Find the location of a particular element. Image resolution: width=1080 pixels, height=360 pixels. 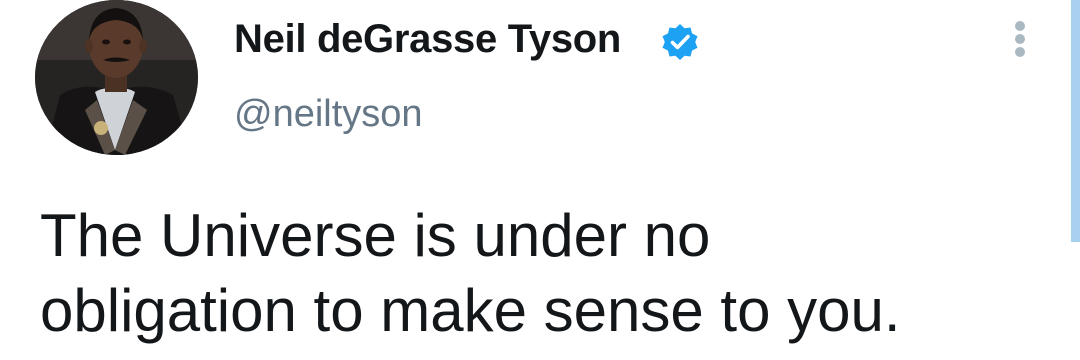

tweet-text-line: The Universe is under no is located at coordinates (375, 235).